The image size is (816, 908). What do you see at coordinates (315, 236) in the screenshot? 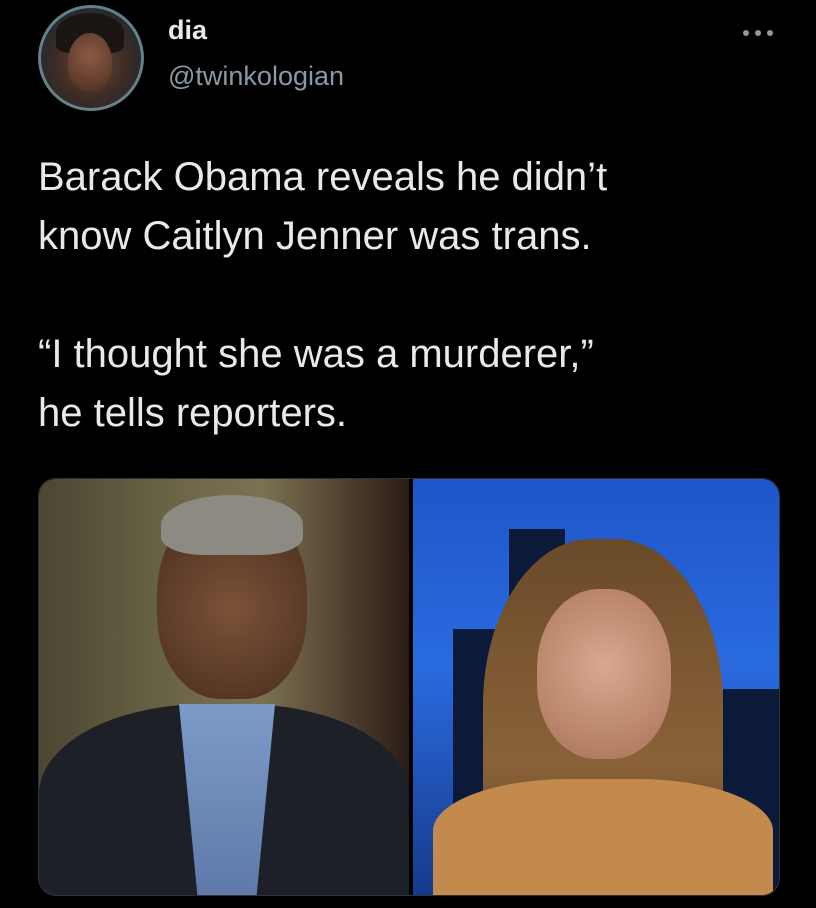
I see `tweet-line: know Caitlyn Jenner was trans.` at bounding box center [315, 236].